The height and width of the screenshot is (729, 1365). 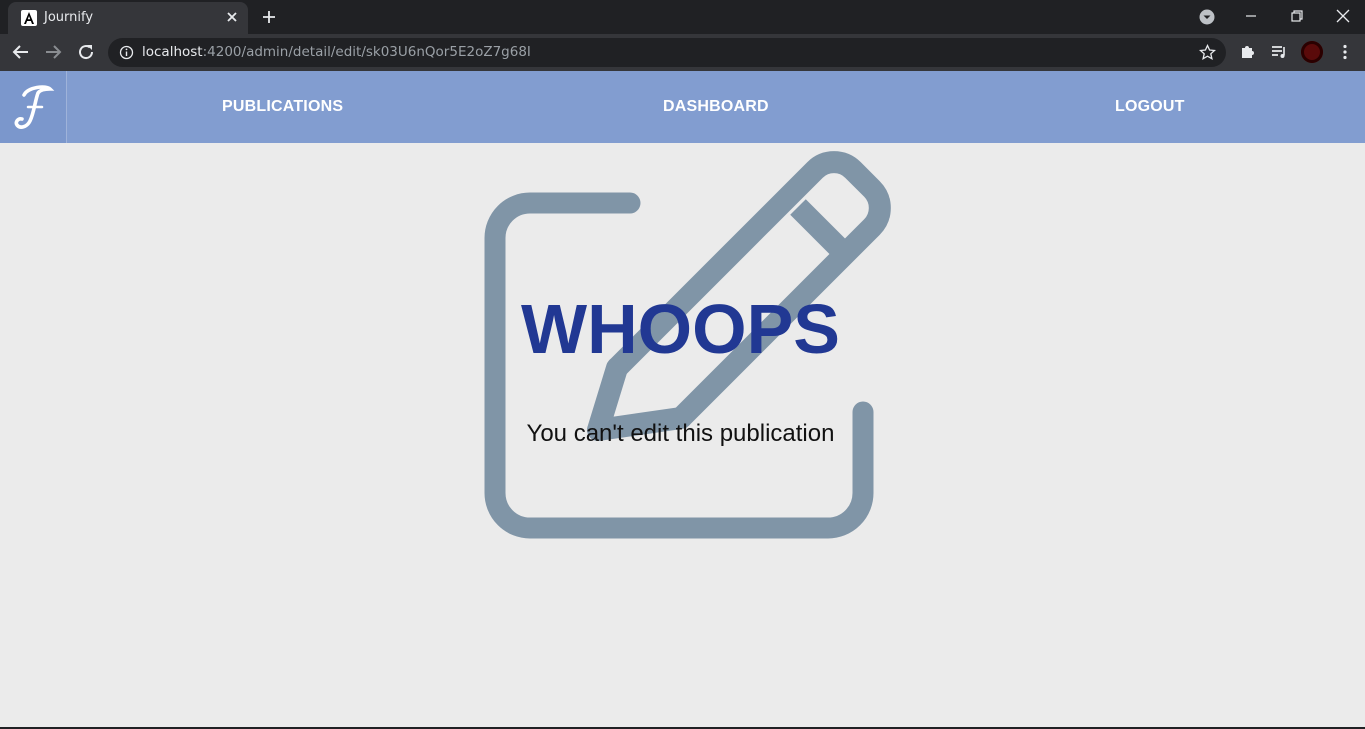 I want to click on nav-logout-link: LOGOUT, so click(x=1150, y=107).